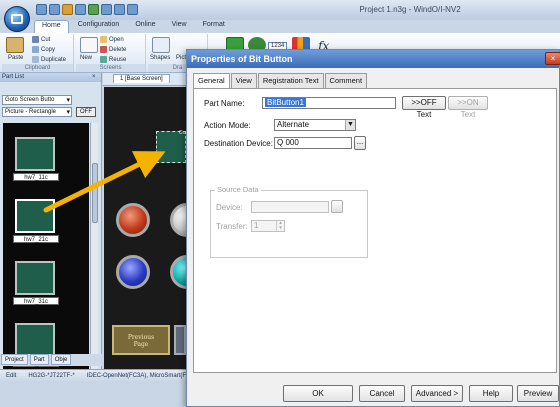 This screenshot has width=560, height=407. What do you see at coordinates (67, 9) in the screenshot?
I see `folder-icon` at bounding box center [67, 9].